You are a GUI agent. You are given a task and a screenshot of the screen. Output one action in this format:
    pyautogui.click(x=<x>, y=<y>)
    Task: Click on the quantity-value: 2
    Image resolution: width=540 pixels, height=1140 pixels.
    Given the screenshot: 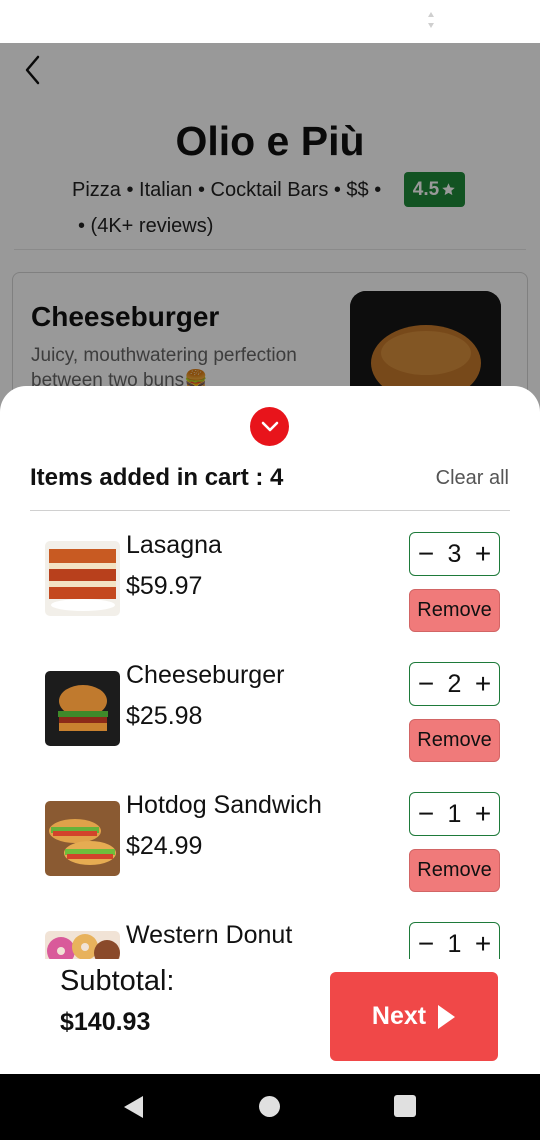 What is the action you would take?
    pyautogui.click(x=454, y=683)
    